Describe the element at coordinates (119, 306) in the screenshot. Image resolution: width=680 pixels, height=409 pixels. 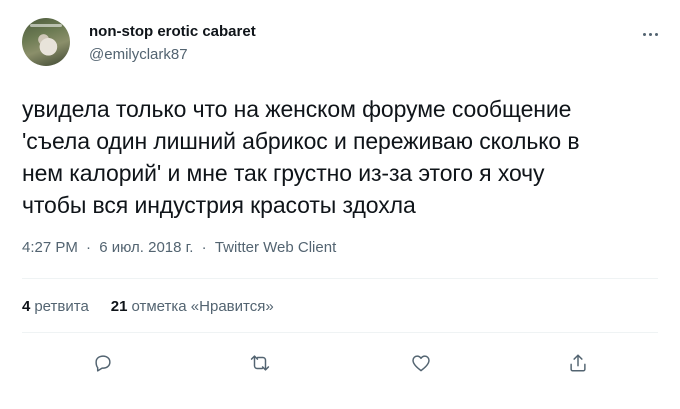
I see `likes-count: 21` at that location.